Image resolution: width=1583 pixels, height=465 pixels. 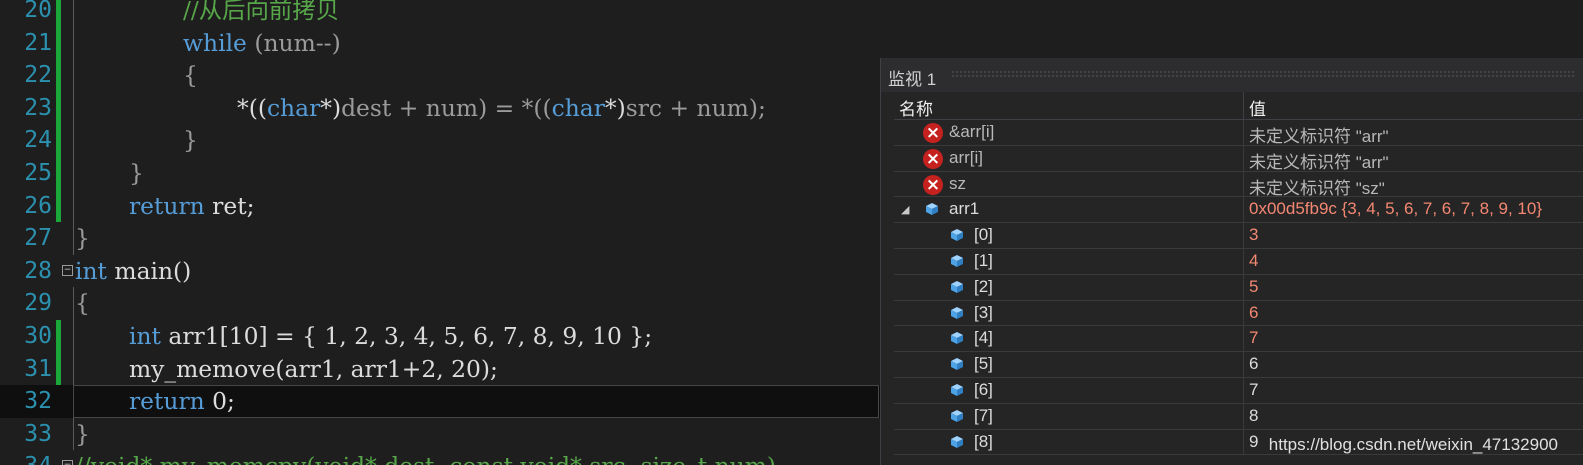 I want to click on watch-row: [7] 8, so click(x=1238, y=416).